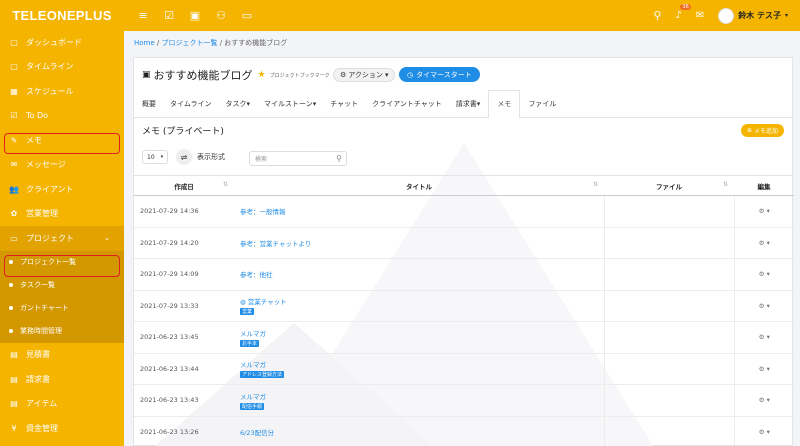  What do you see at coordinates (184, 431) in the screenshot?
I see `cell-date: 2021-06-23 13:26` at bounding box center [184, 431].